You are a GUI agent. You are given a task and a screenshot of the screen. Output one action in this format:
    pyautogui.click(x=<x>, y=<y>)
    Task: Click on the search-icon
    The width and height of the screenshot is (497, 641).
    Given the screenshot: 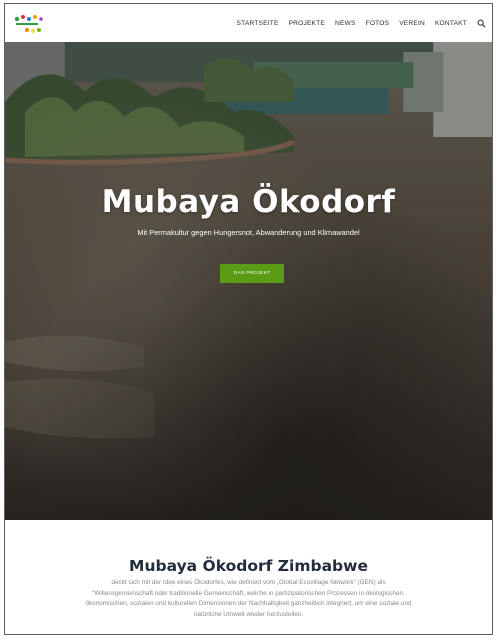 What is the action you would take?
    pyautogui.click(x=481, y=23)
    